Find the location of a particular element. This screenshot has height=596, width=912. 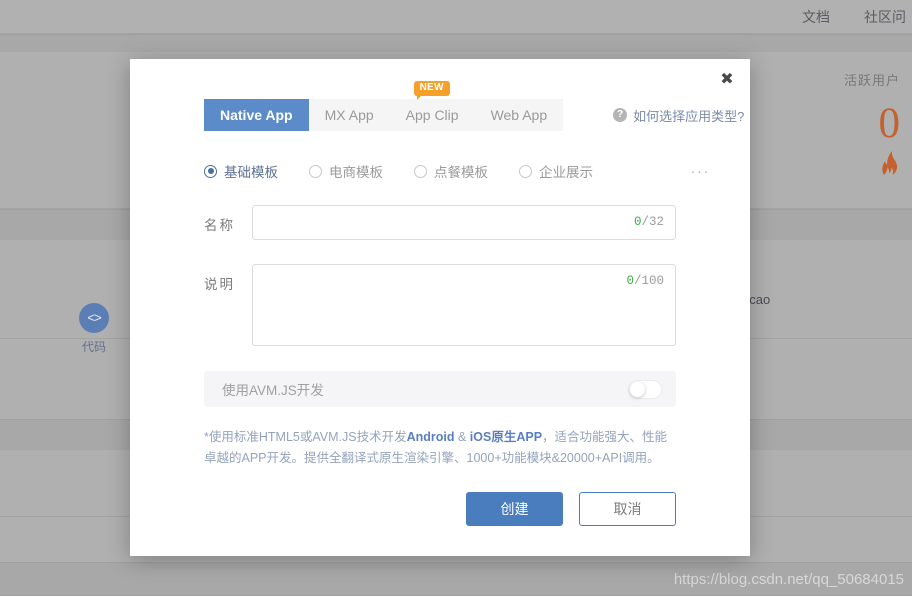

tab-mx-app-label: MX App is located at coordinates (349, 115).